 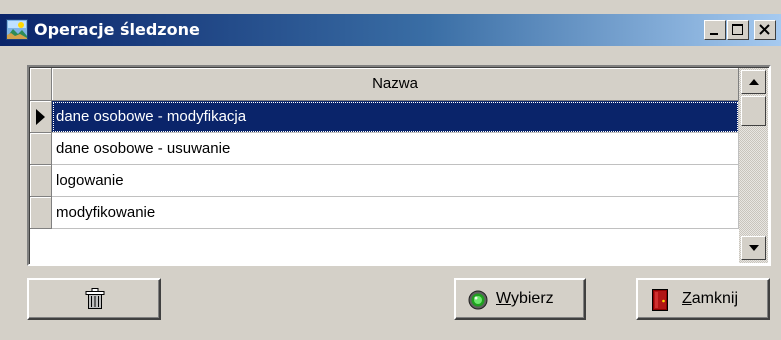 What do you see at coordinates (17, 29) in the screenshot?
I see `app-icon` at bounding box center [17, 29].